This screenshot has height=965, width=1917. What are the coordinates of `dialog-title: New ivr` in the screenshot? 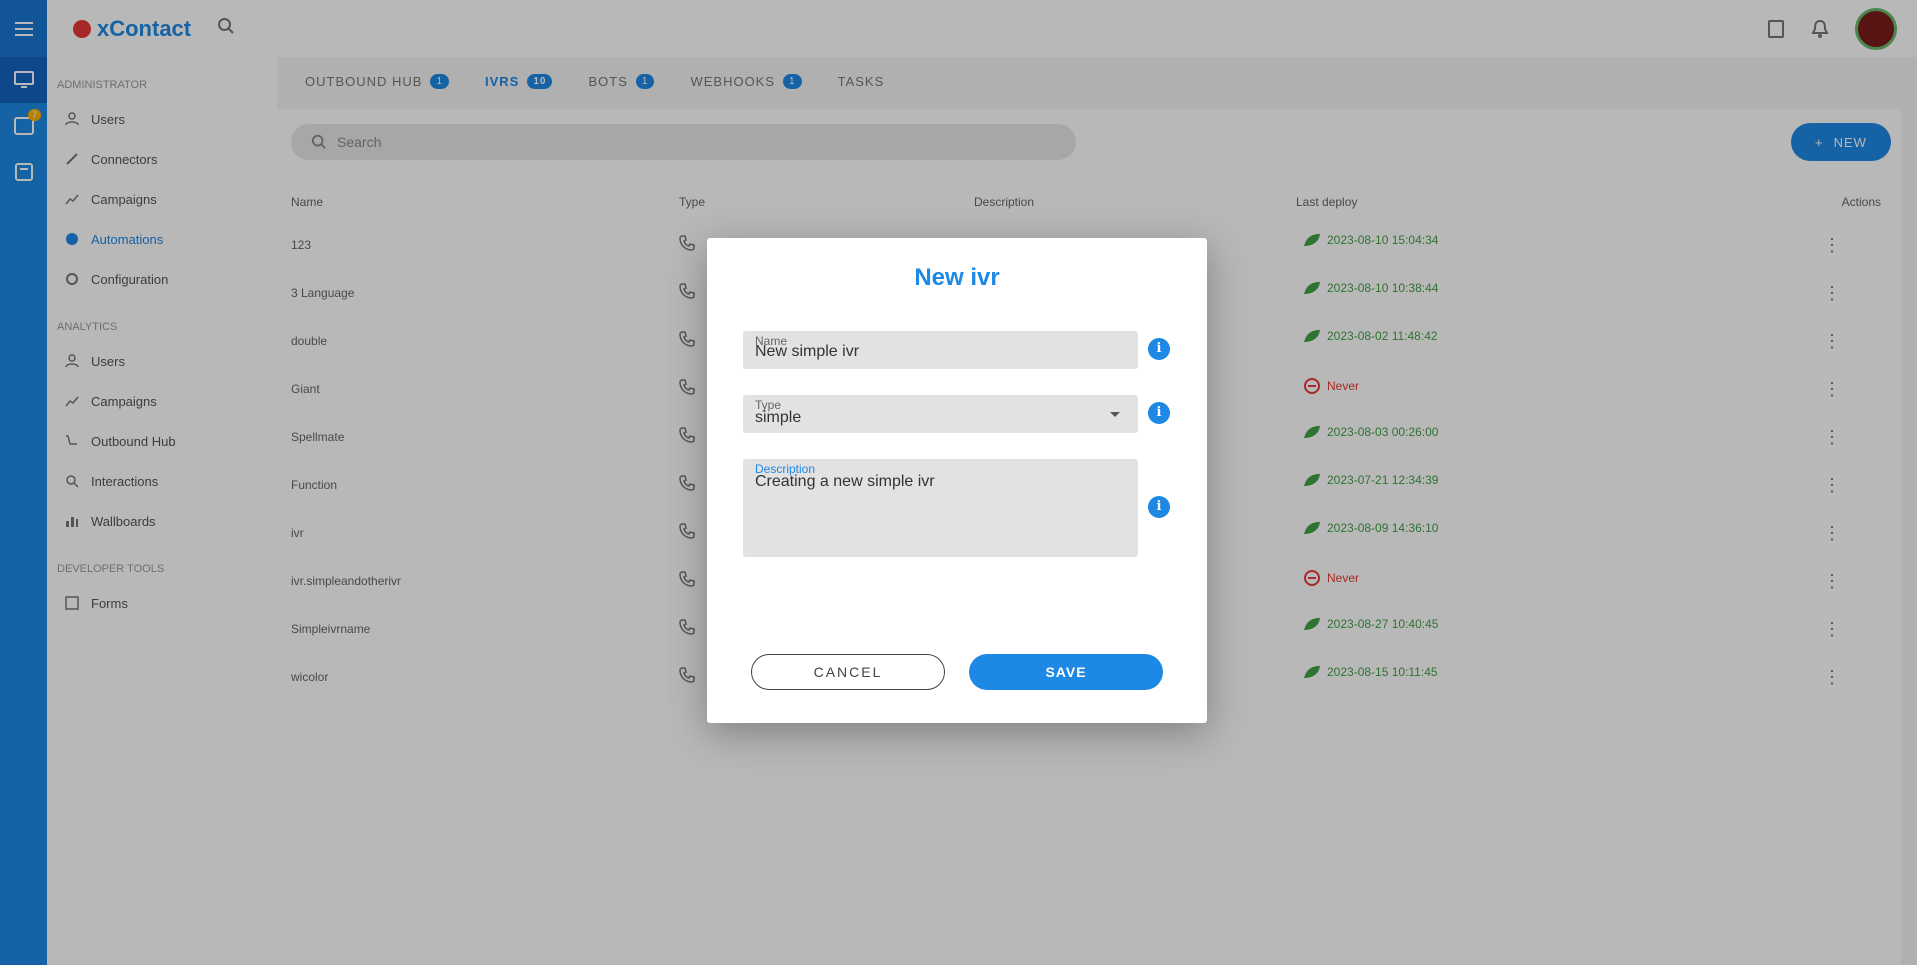 It's located at (957, 277).